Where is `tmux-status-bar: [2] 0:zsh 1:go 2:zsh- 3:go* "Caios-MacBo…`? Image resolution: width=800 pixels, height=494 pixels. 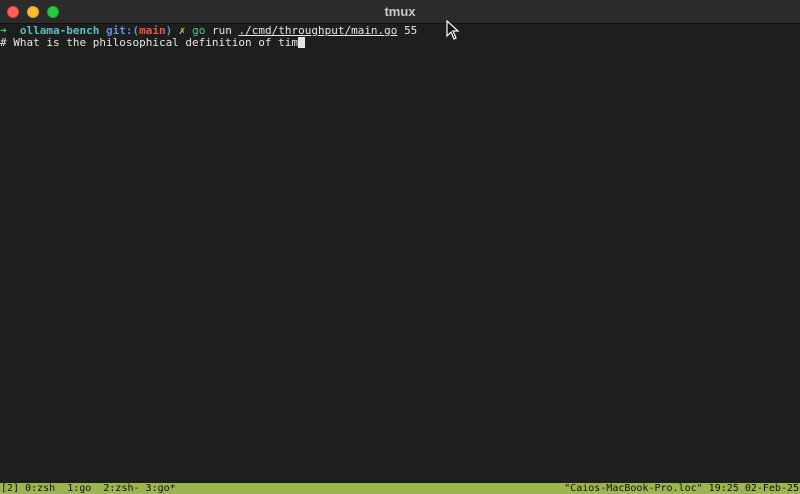
tmux-status-bar: [2] 0:zsh 1:go 2:zsh- 3:go* "Caios-MacBo… is located at coordinates (400, 488).